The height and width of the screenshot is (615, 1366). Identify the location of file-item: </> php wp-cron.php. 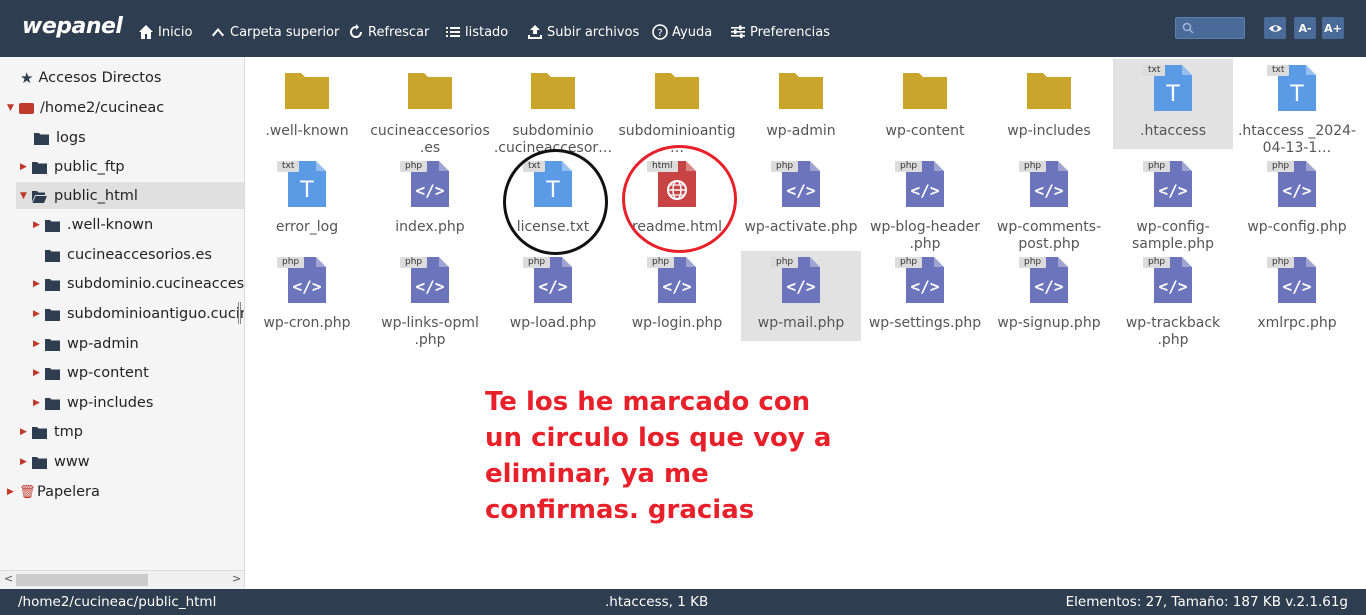
(307, 296).